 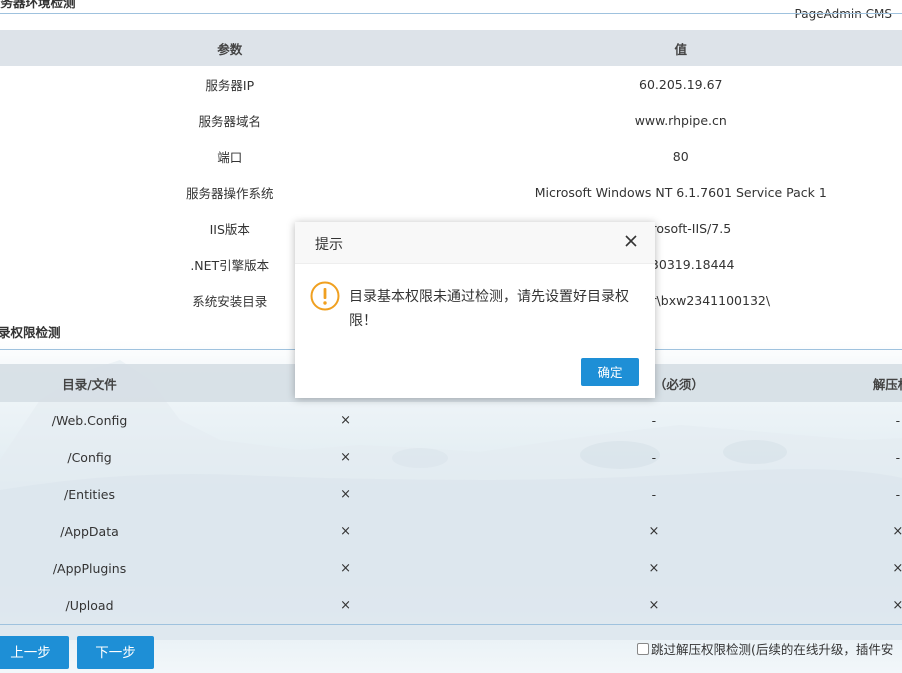 I want to click on column-header-extract: 解压权限, so click(x=848, y=383).